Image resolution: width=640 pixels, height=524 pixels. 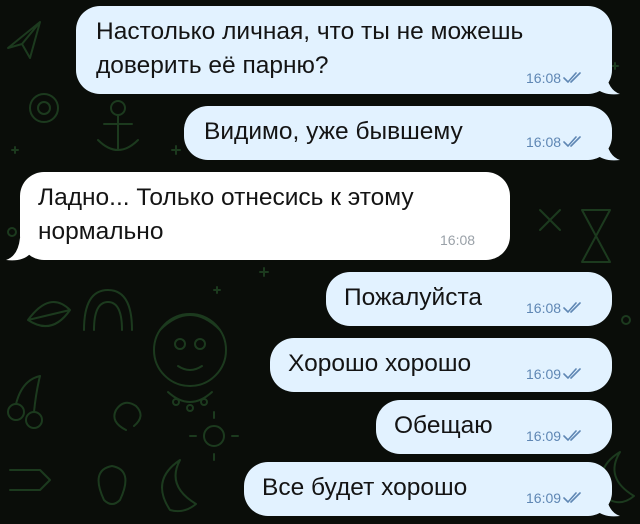 I want to click on message-text: Все будет хорошо, so click(x=365, y=487).